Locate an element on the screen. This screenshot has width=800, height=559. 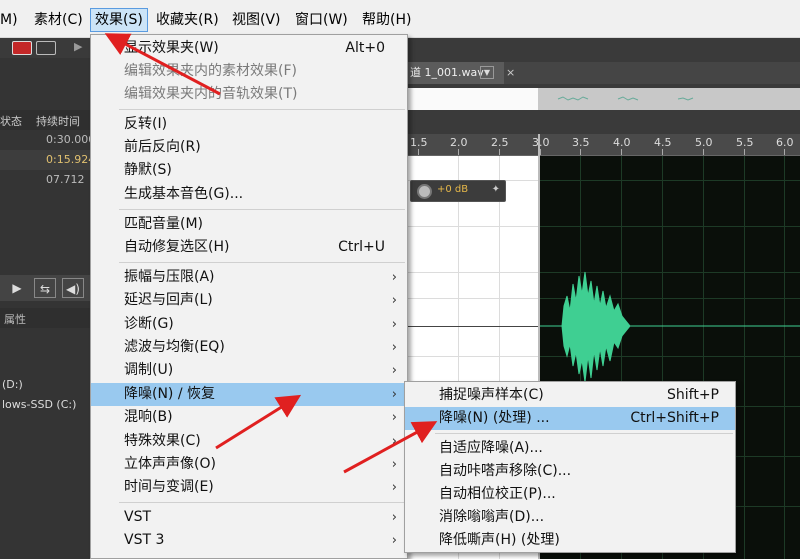
menu-item-time-pitch: 时间与变调(E) › is located at coordinates (249, 487).